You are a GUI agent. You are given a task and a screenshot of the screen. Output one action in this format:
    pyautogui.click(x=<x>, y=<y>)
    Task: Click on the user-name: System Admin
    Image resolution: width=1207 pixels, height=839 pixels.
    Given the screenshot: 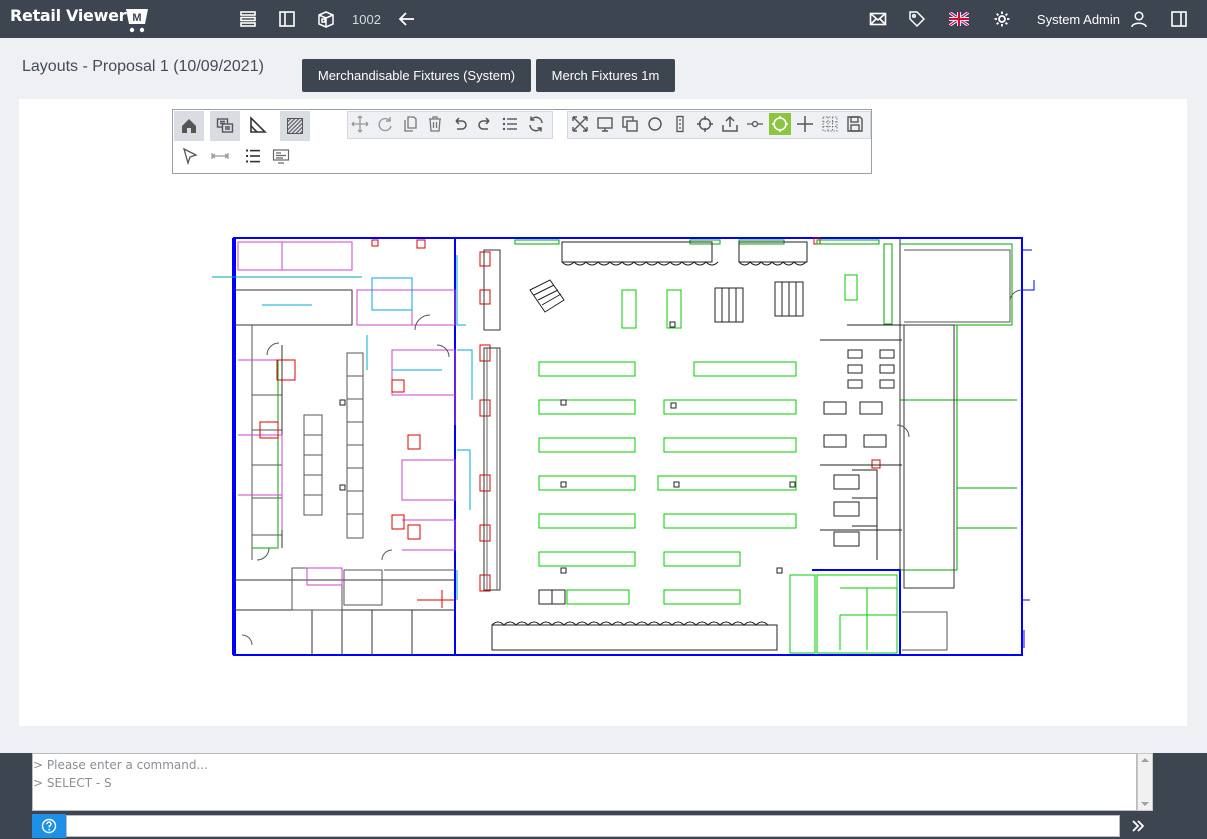 What is the action you would take?
    pyautogui.click(x=1078, y=19)
    